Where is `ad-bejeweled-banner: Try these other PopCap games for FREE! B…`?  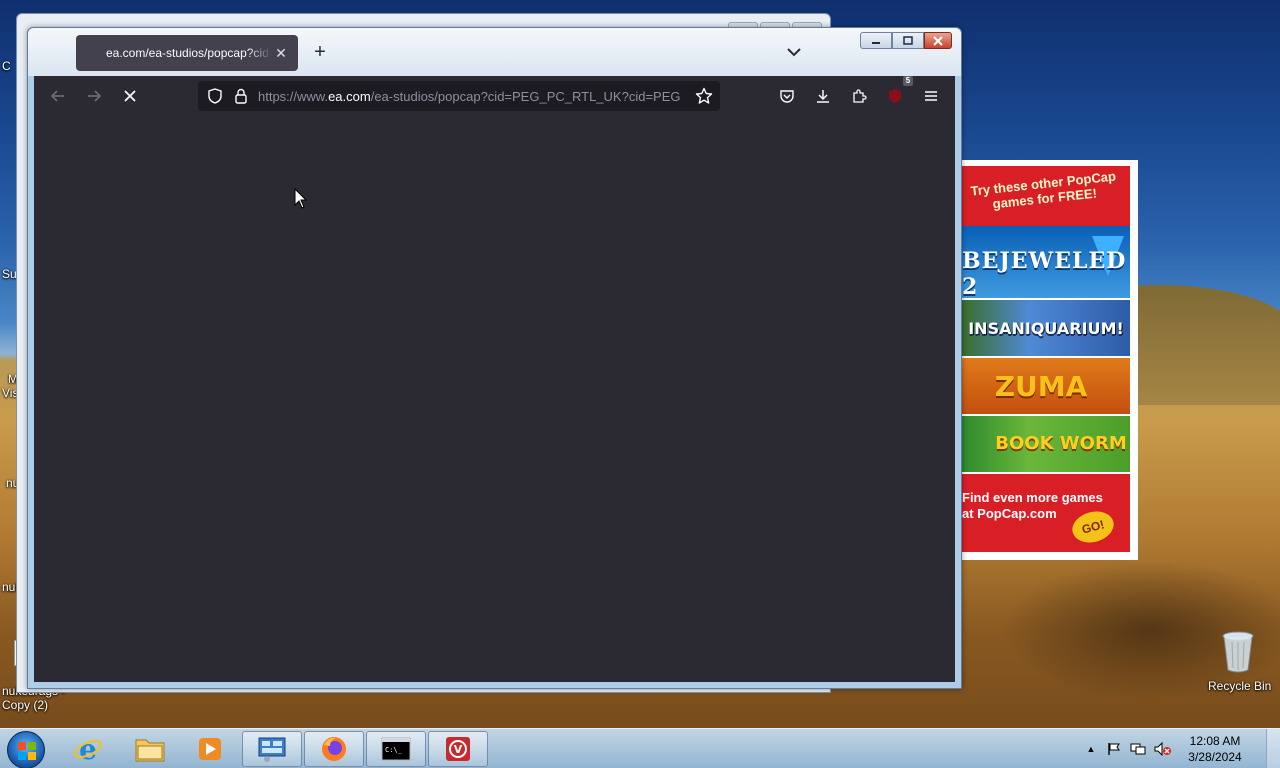 ad-bejeweled-banner: Try these other PopCap games for FREE! B… is located at coordinates (1046, 232).